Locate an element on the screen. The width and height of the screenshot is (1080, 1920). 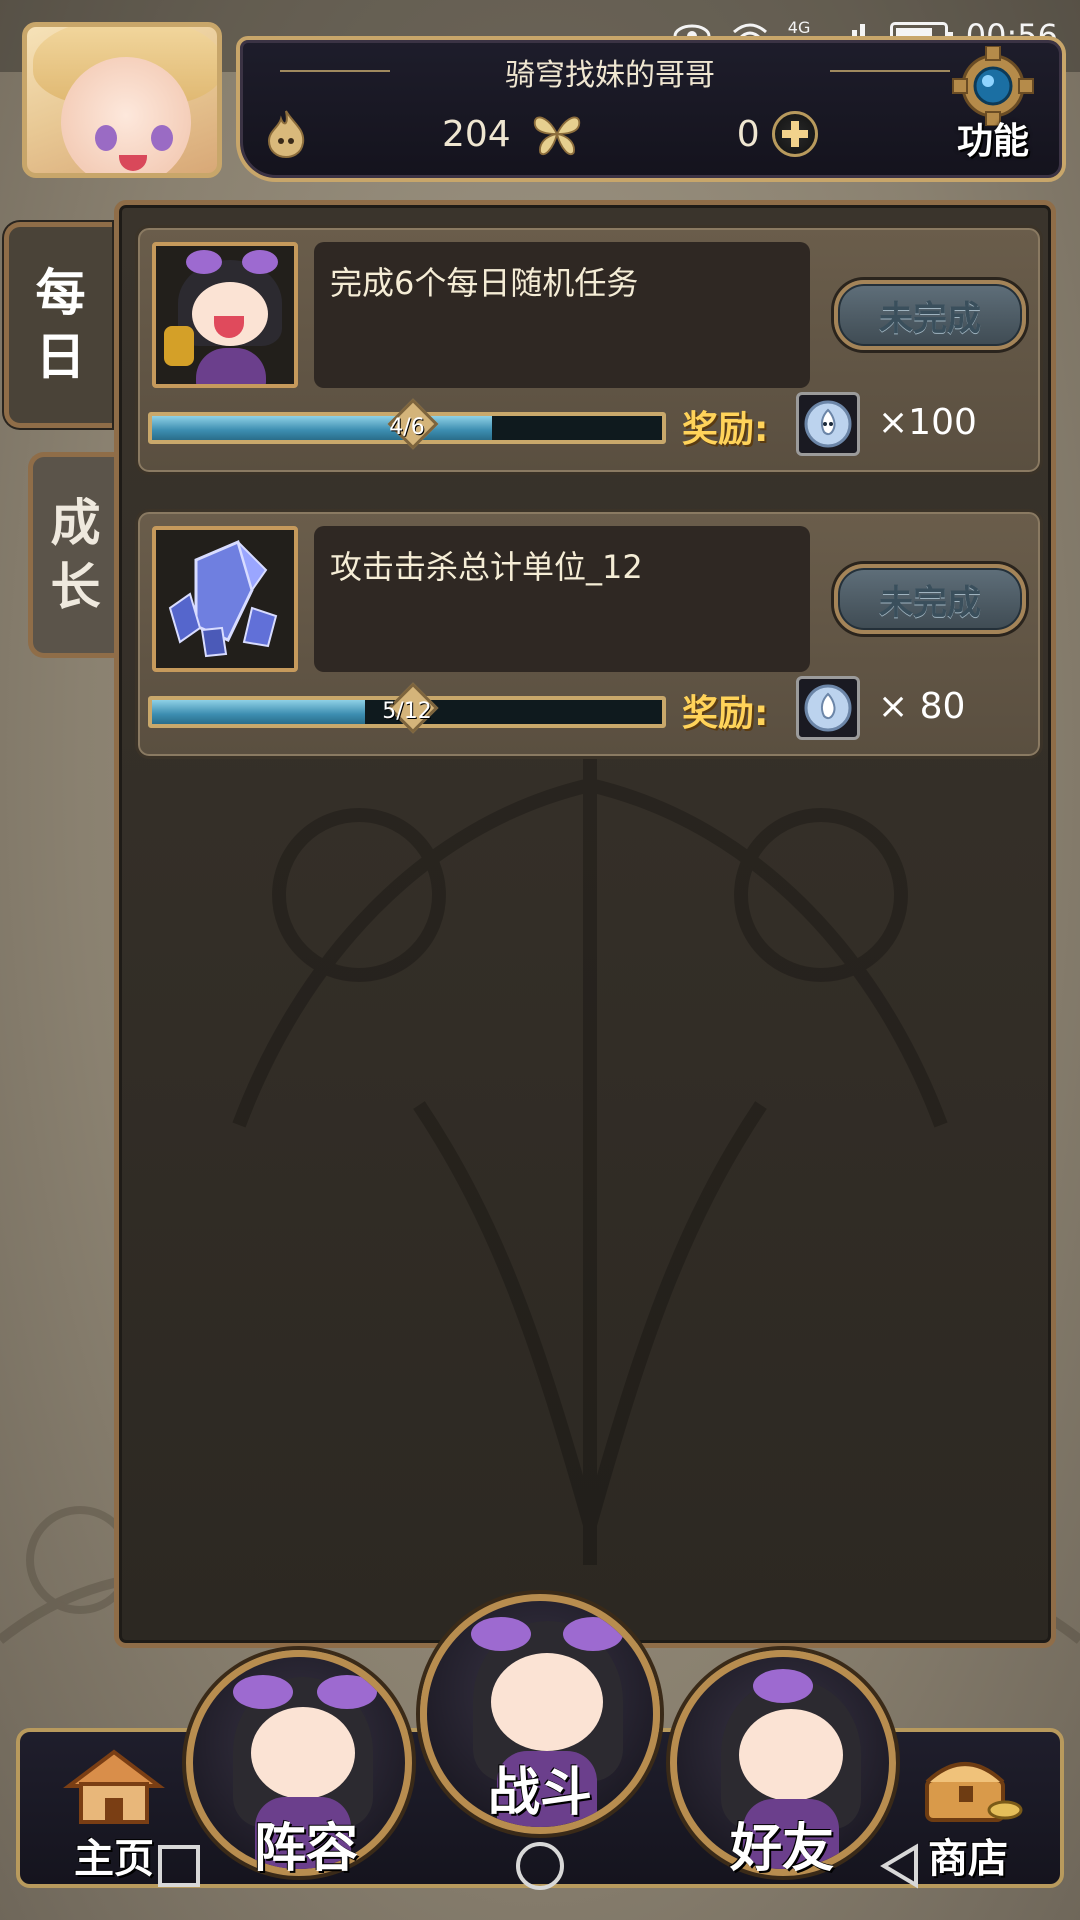
tab-daily-label-bottom: 日 is located at coordinates (60, 357).